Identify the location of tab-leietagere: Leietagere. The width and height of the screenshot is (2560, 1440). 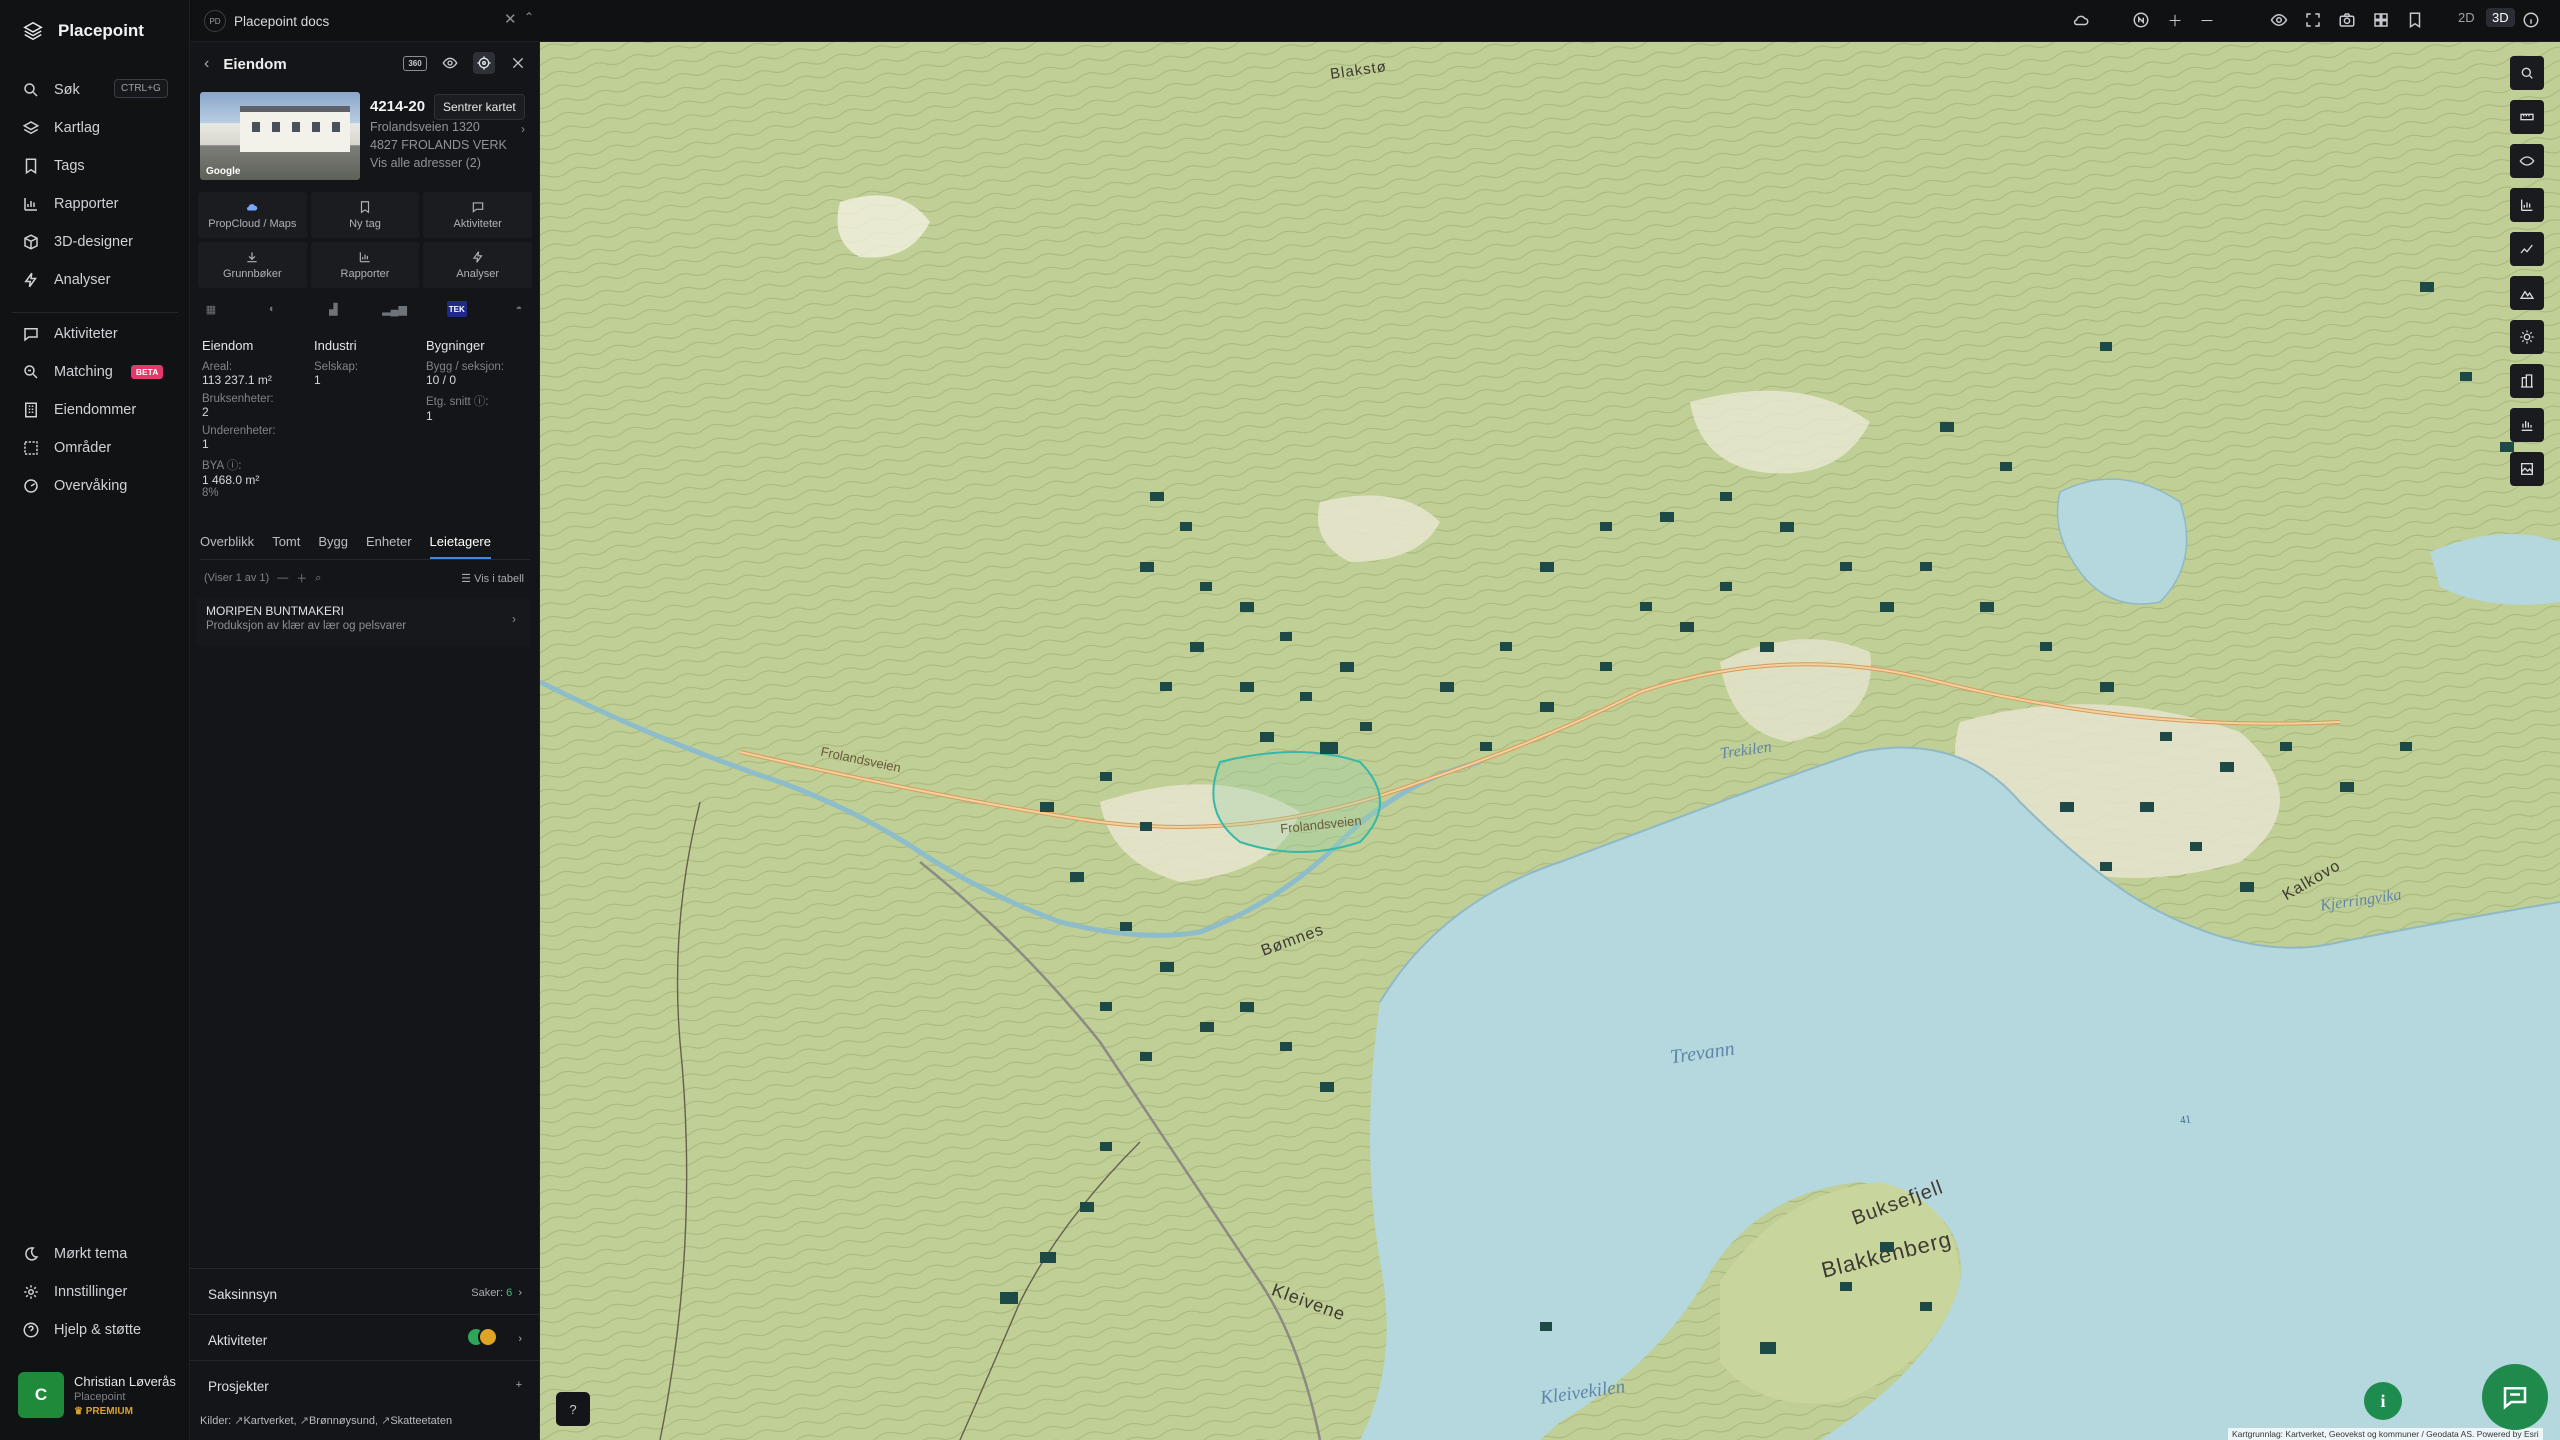
(460, 546).